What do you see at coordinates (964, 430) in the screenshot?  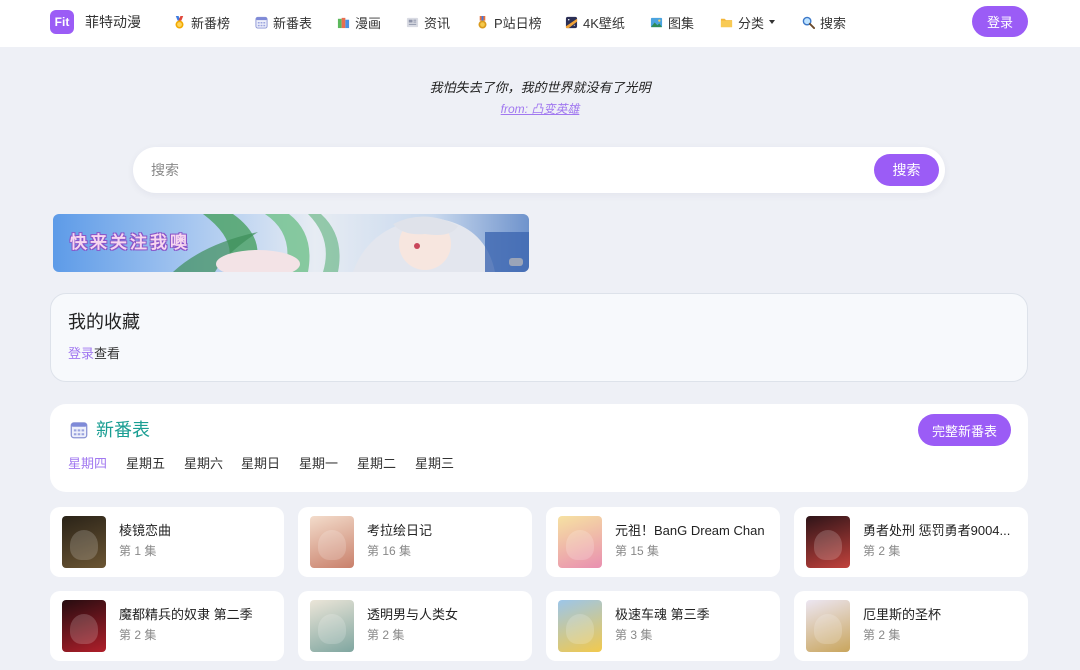 I see `full-schedule-button: 完整新番表` at bounding box center [964, 430].